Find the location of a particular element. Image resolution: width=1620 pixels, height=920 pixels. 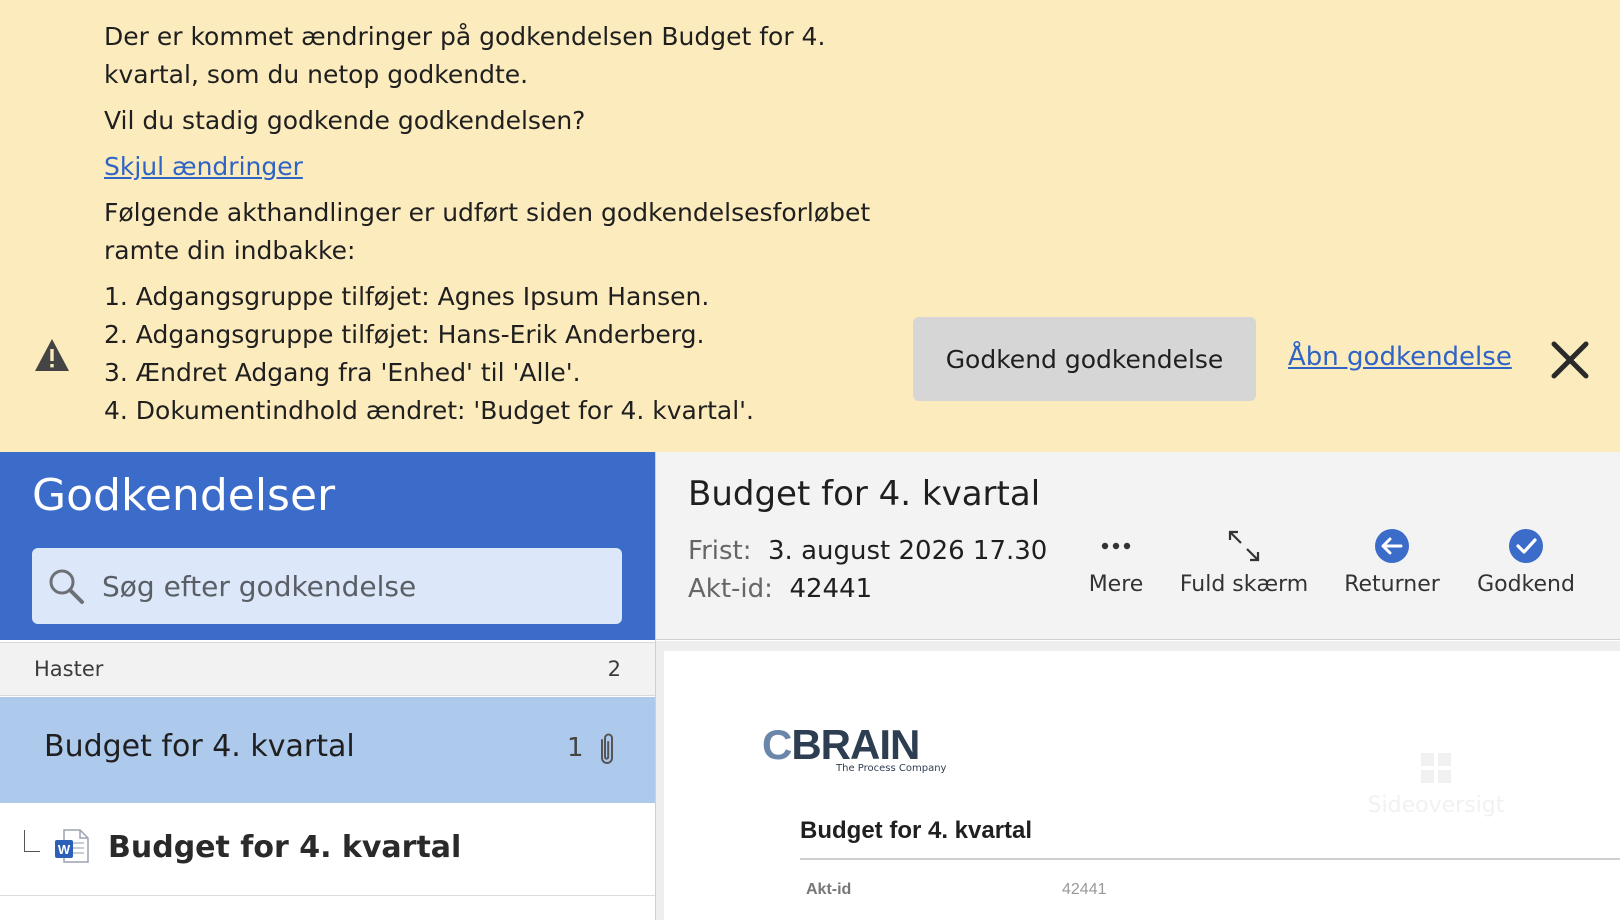

section-count: 2 is located at coordinates (614, 669).